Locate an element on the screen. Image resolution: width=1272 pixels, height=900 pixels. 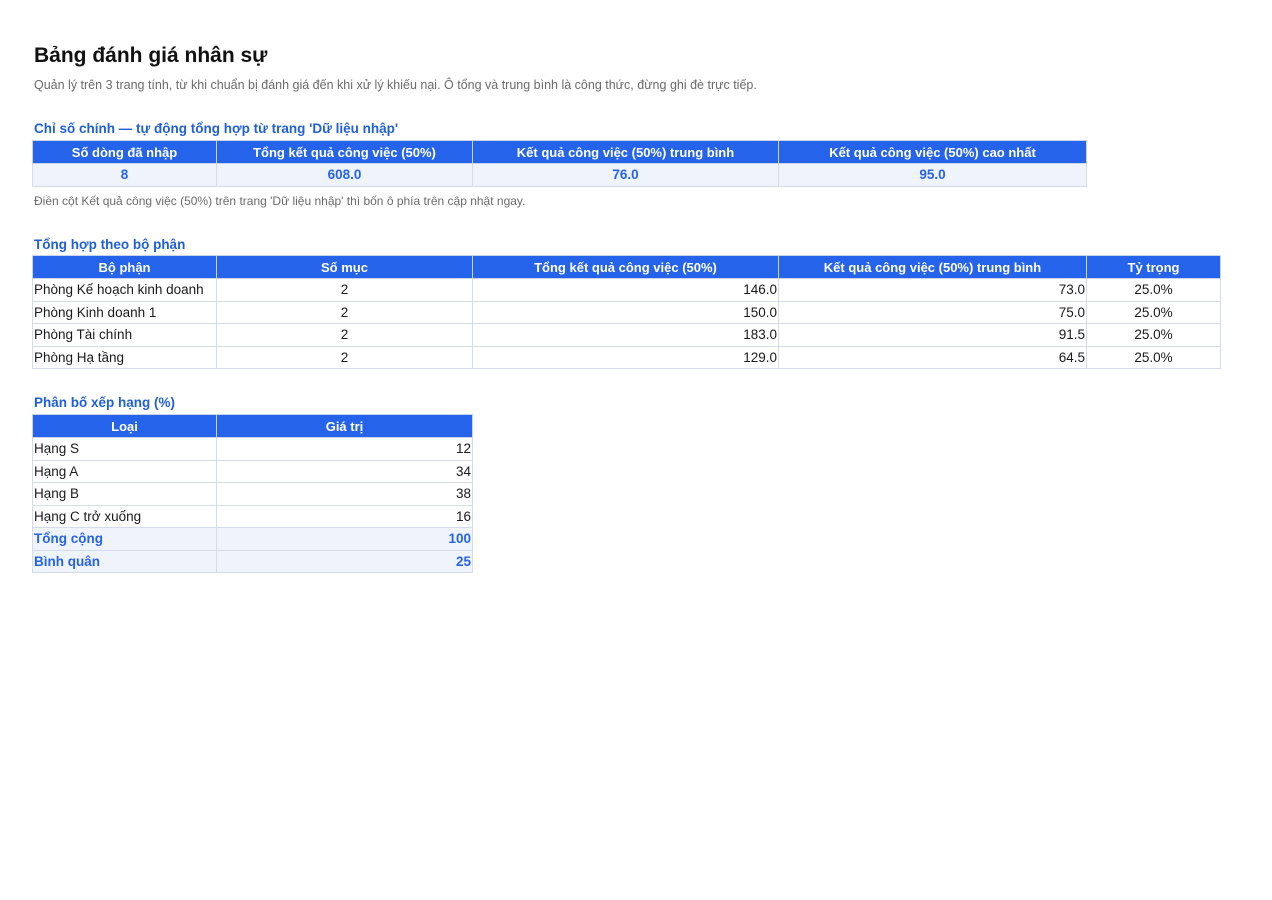
rating-type-cell: Hạng C trở xuống is located at coordinates (124, 516).